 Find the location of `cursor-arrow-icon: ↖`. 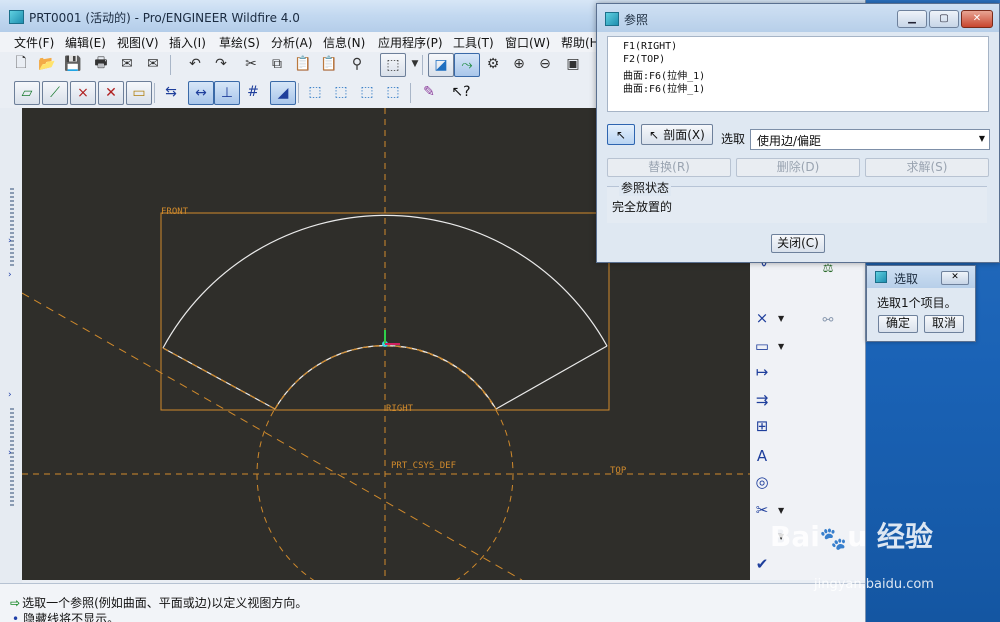

cursor-arrow-icon: ↖ is located at coordinates (621, 134).